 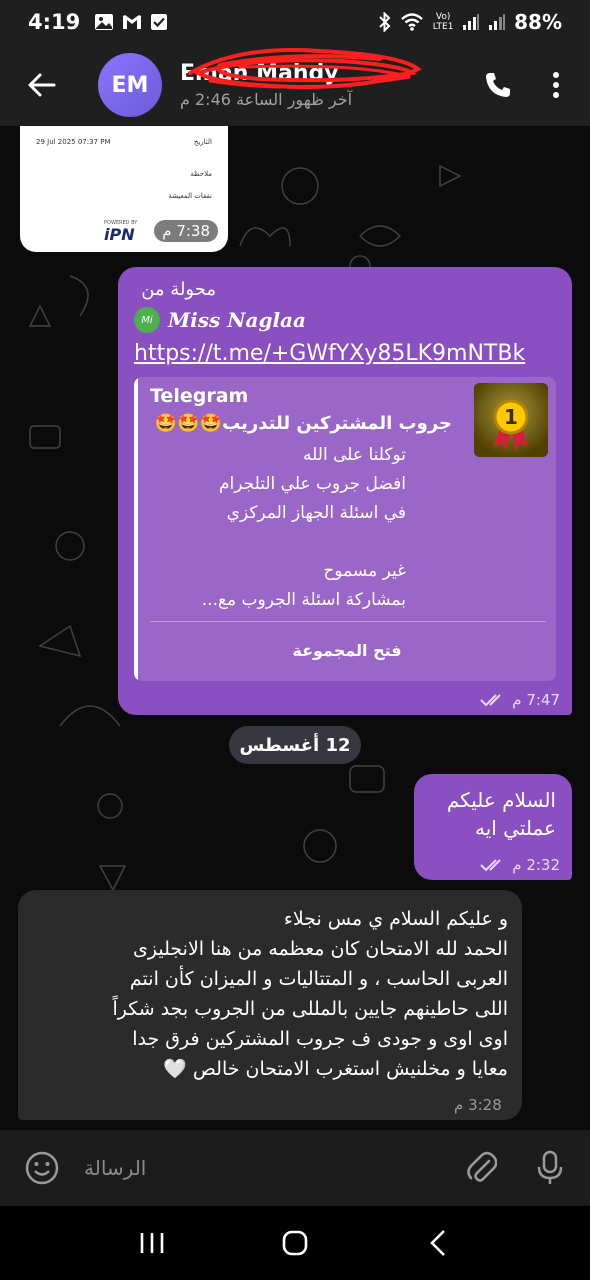 I want to click on status-time: 4:19, so click(x=54, y=22).